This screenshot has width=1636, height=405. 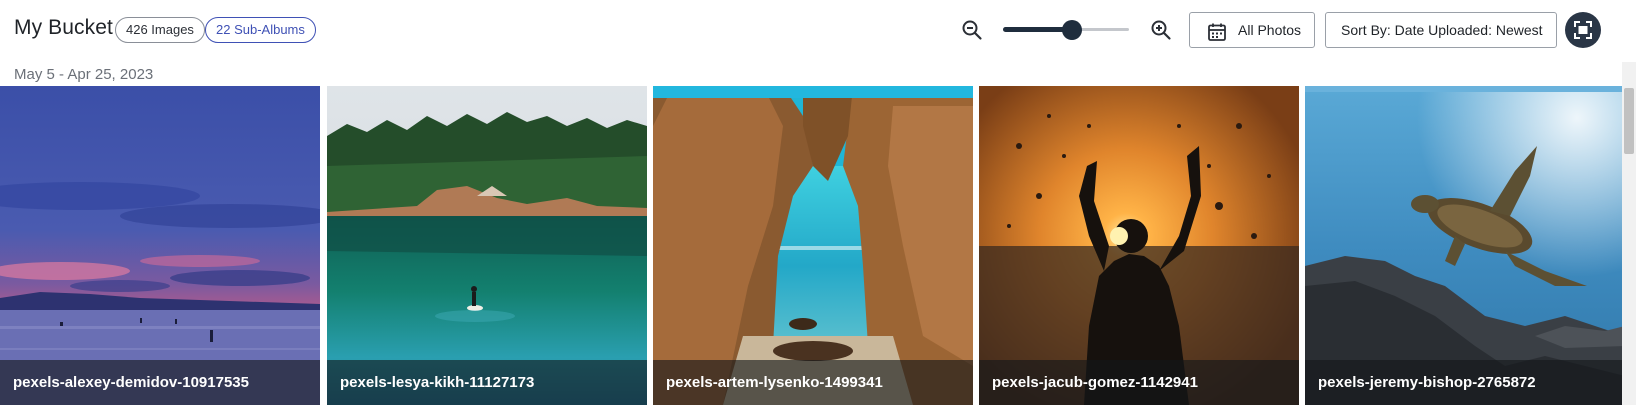 What do you see at coordinates (63, 27) in the screenshot?
I see `page-title: My Bucket` at bounding box center [63, 27].